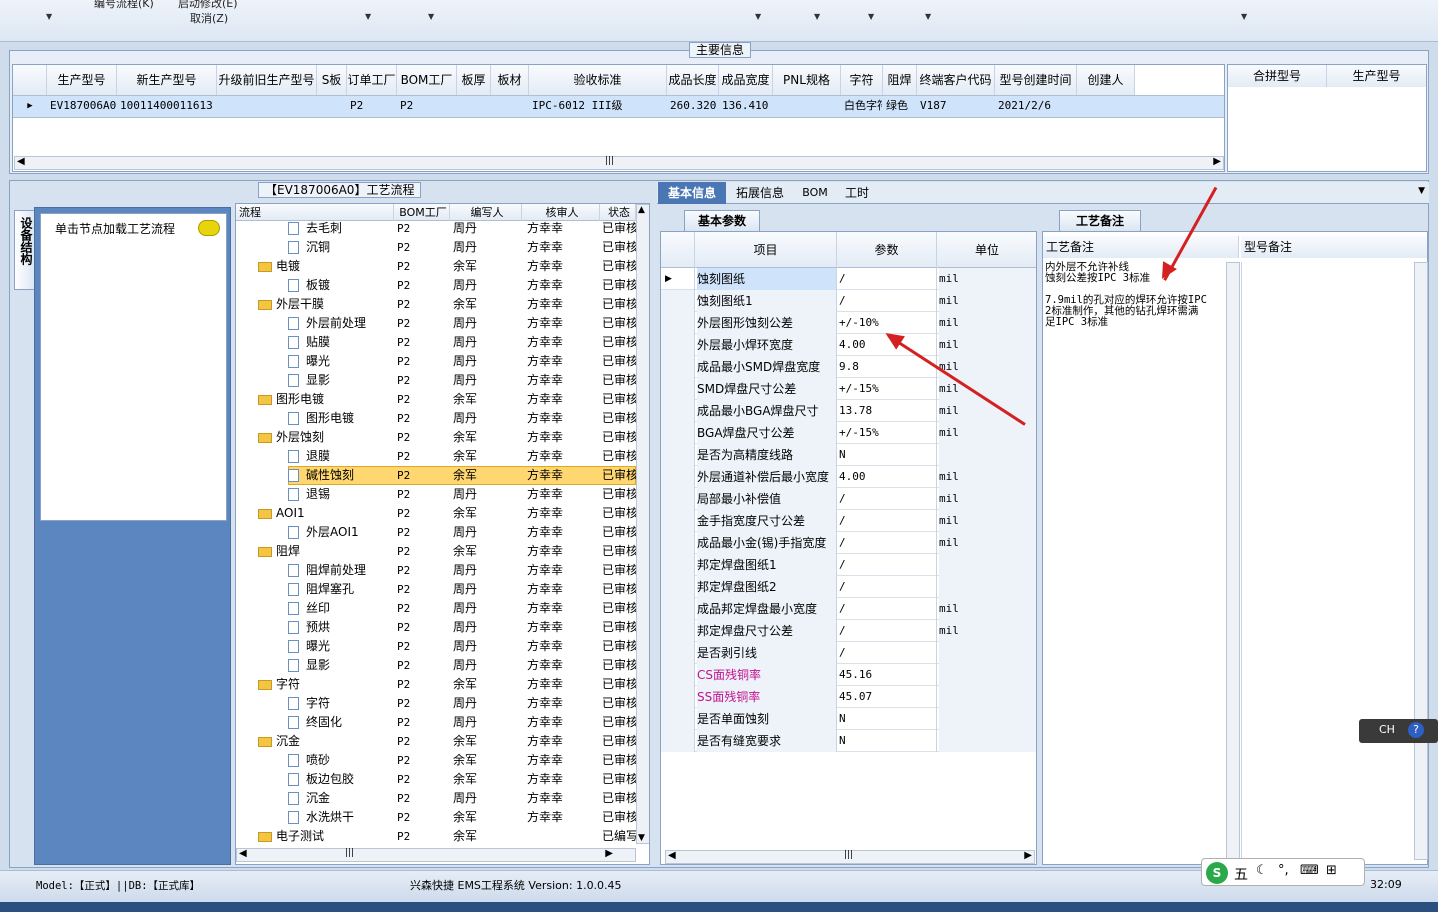 The image size is (1438, 912). Describe the element at coordinates (848, 301) in the screenshot. I see `table-row: 蚀刻图纸1/mil` at that location.